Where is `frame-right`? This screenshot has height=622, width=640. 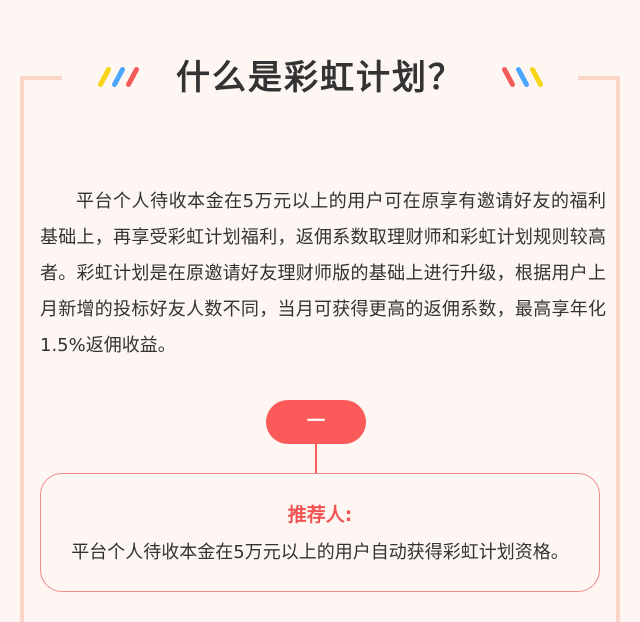
frame-right is located at coordinates (618, 349).